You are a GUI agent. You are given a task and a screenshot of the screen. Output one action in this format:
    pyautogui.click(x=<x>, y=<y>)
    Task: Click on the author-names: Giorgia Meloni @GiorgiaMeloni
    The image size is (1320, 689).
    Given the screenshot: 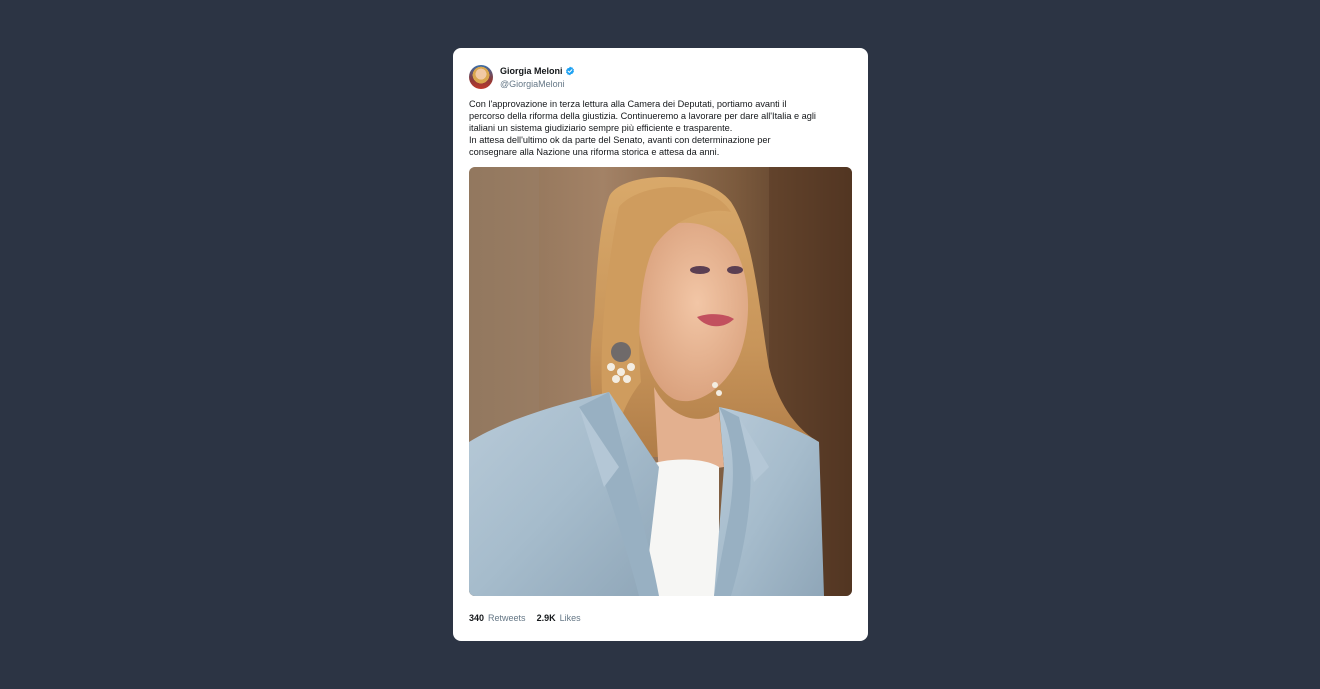 What is the action you would take?
    pyautogui.click(x=537, y=77)
    